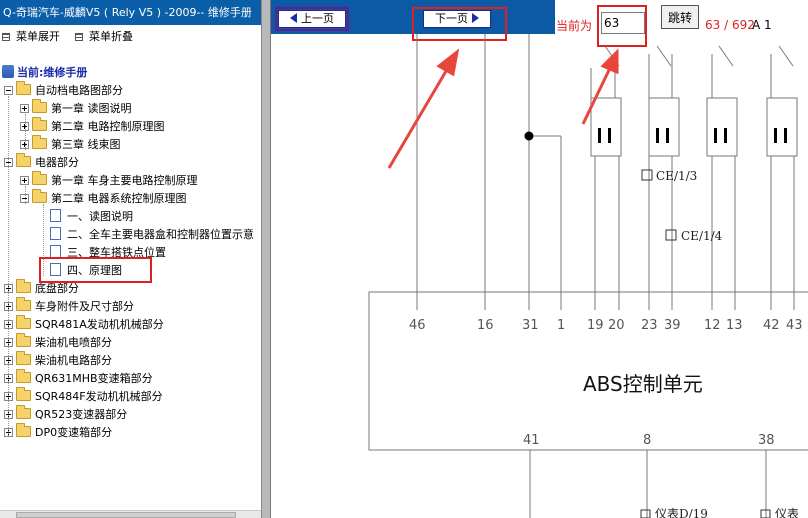 The image size is (808, 518). Describe the element at coordinates (73, 342) in the screenshot. I see `tree-item-label: 柴油机电喷部分` at that location.